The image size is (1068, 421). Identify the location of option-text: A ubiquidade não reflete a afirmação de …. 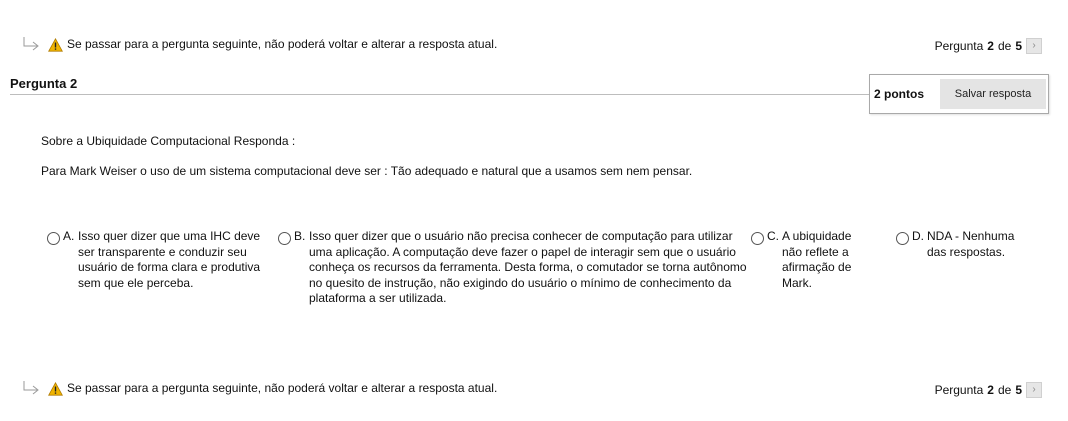
(817, 259).